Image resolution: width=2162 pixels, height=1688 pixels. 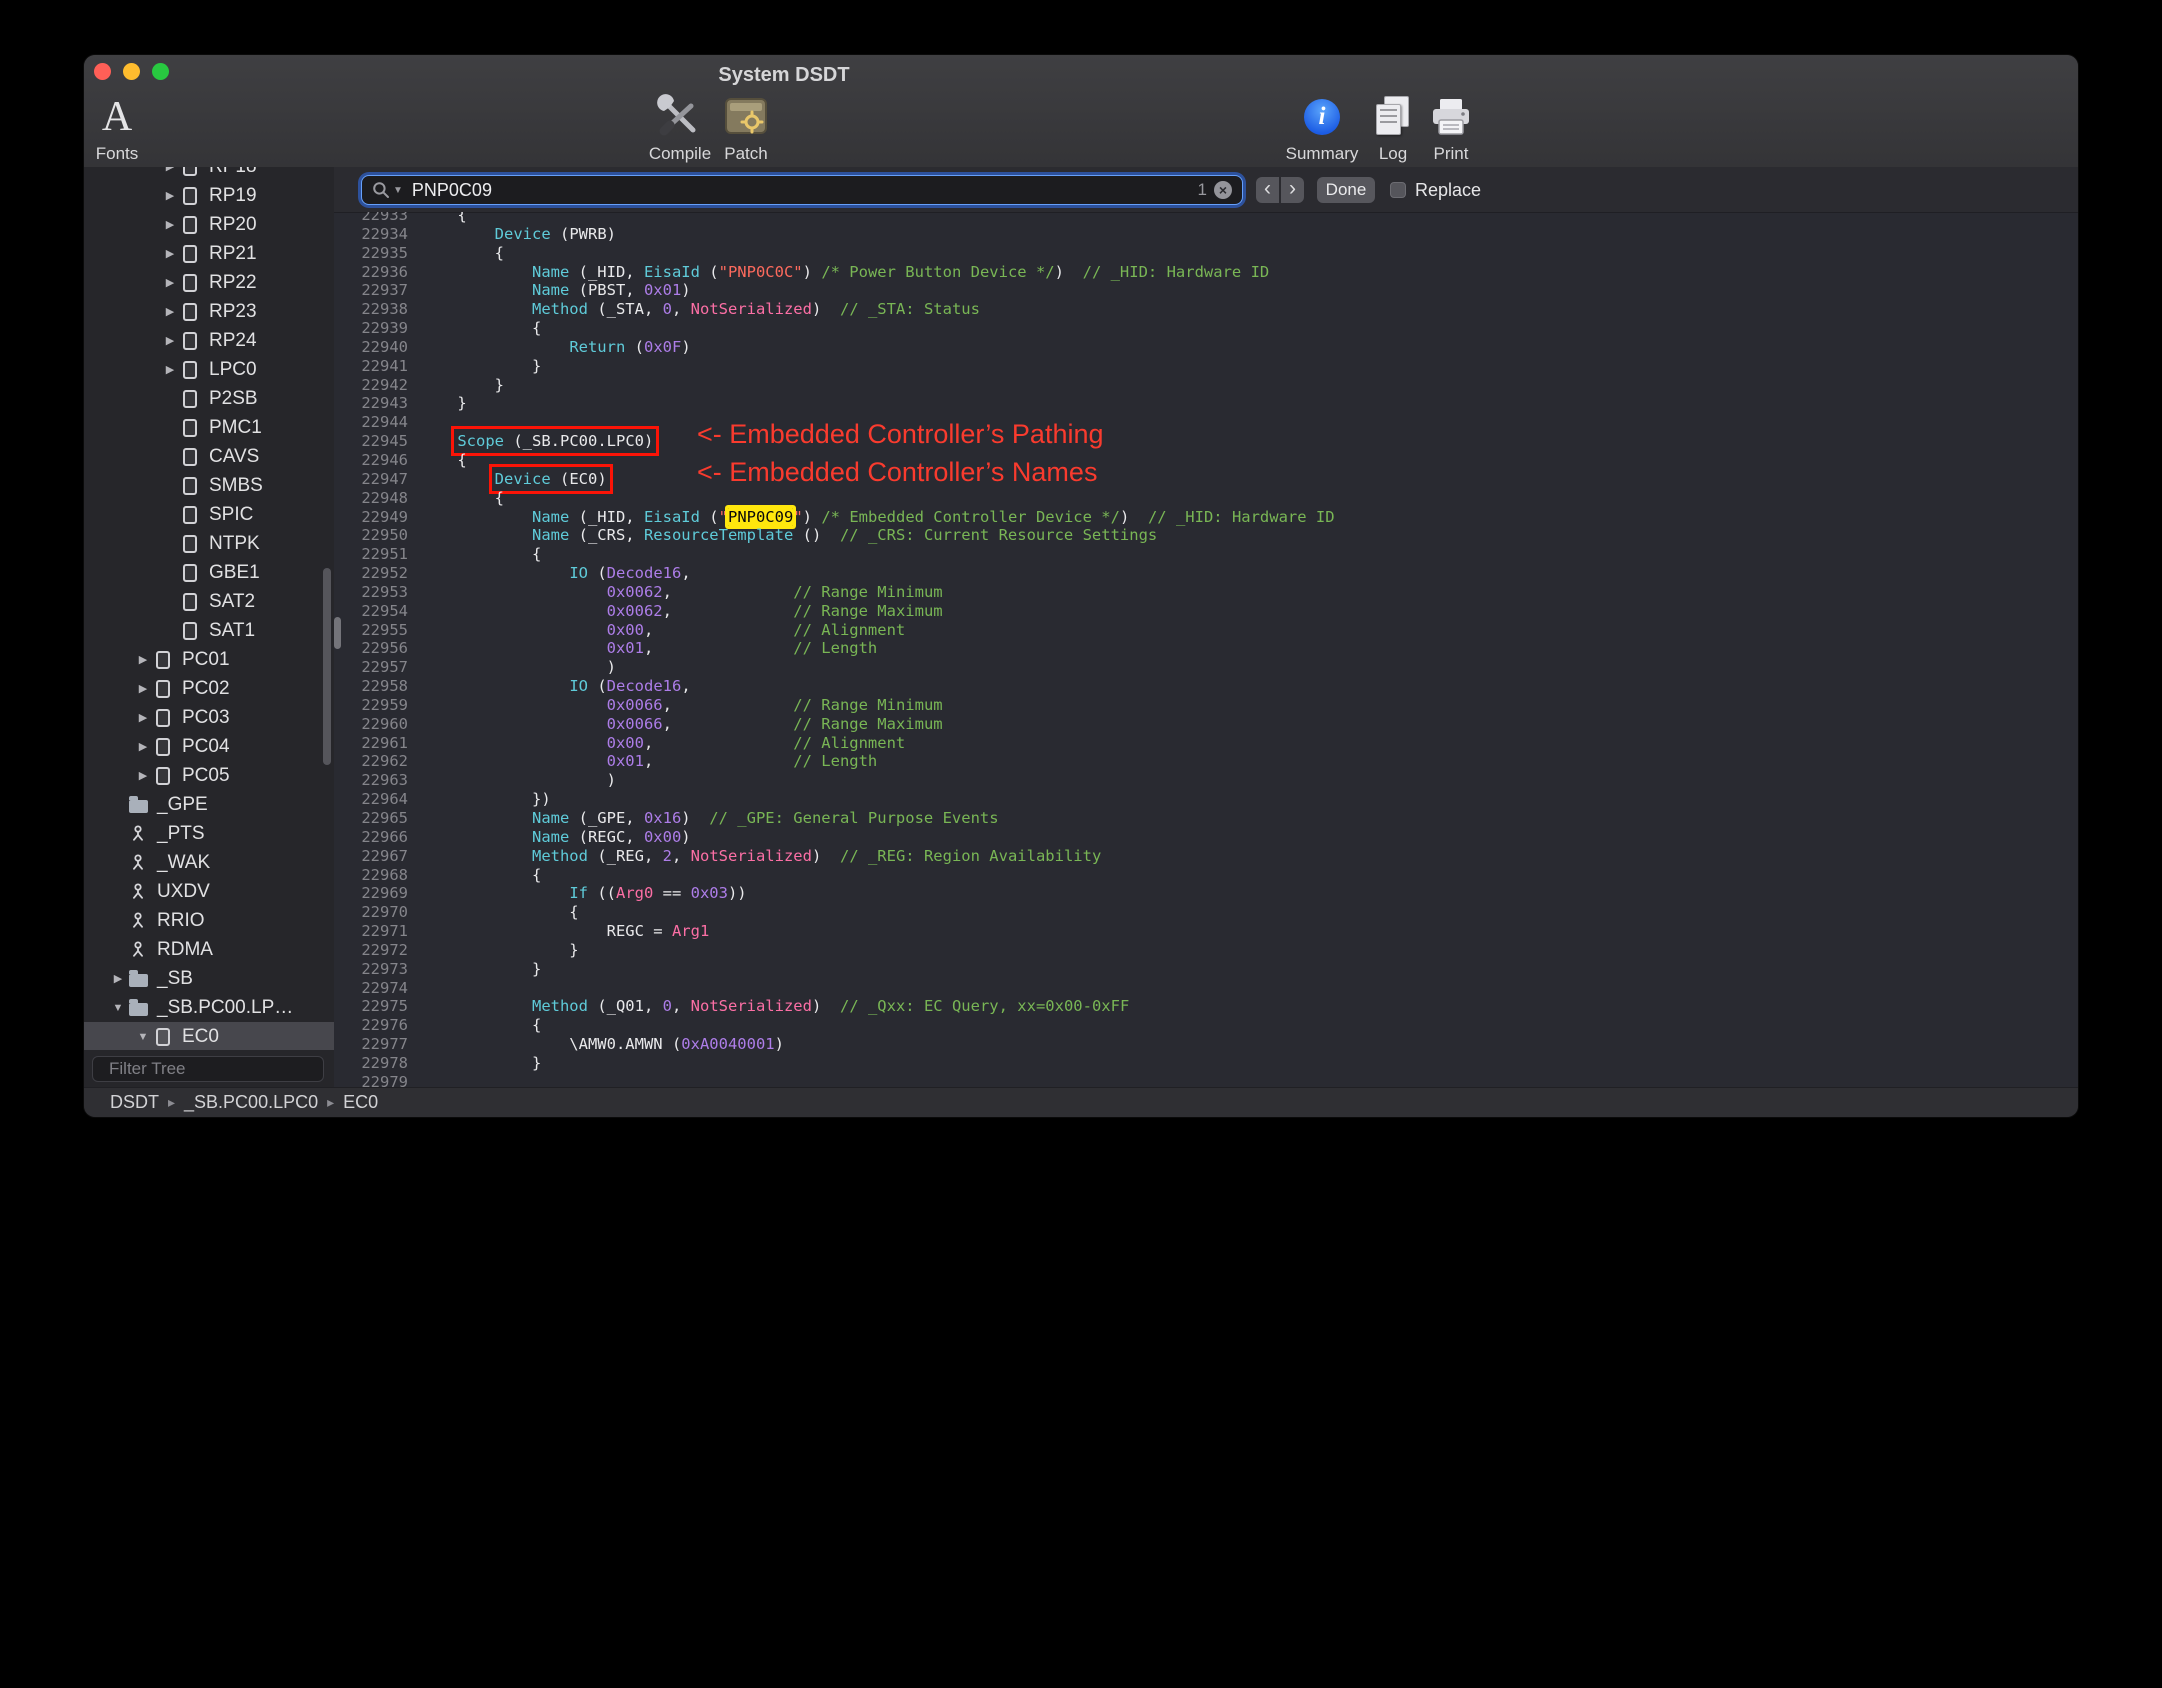 I want to click on sidebar-scrollbar, so click(x=327, y=666).